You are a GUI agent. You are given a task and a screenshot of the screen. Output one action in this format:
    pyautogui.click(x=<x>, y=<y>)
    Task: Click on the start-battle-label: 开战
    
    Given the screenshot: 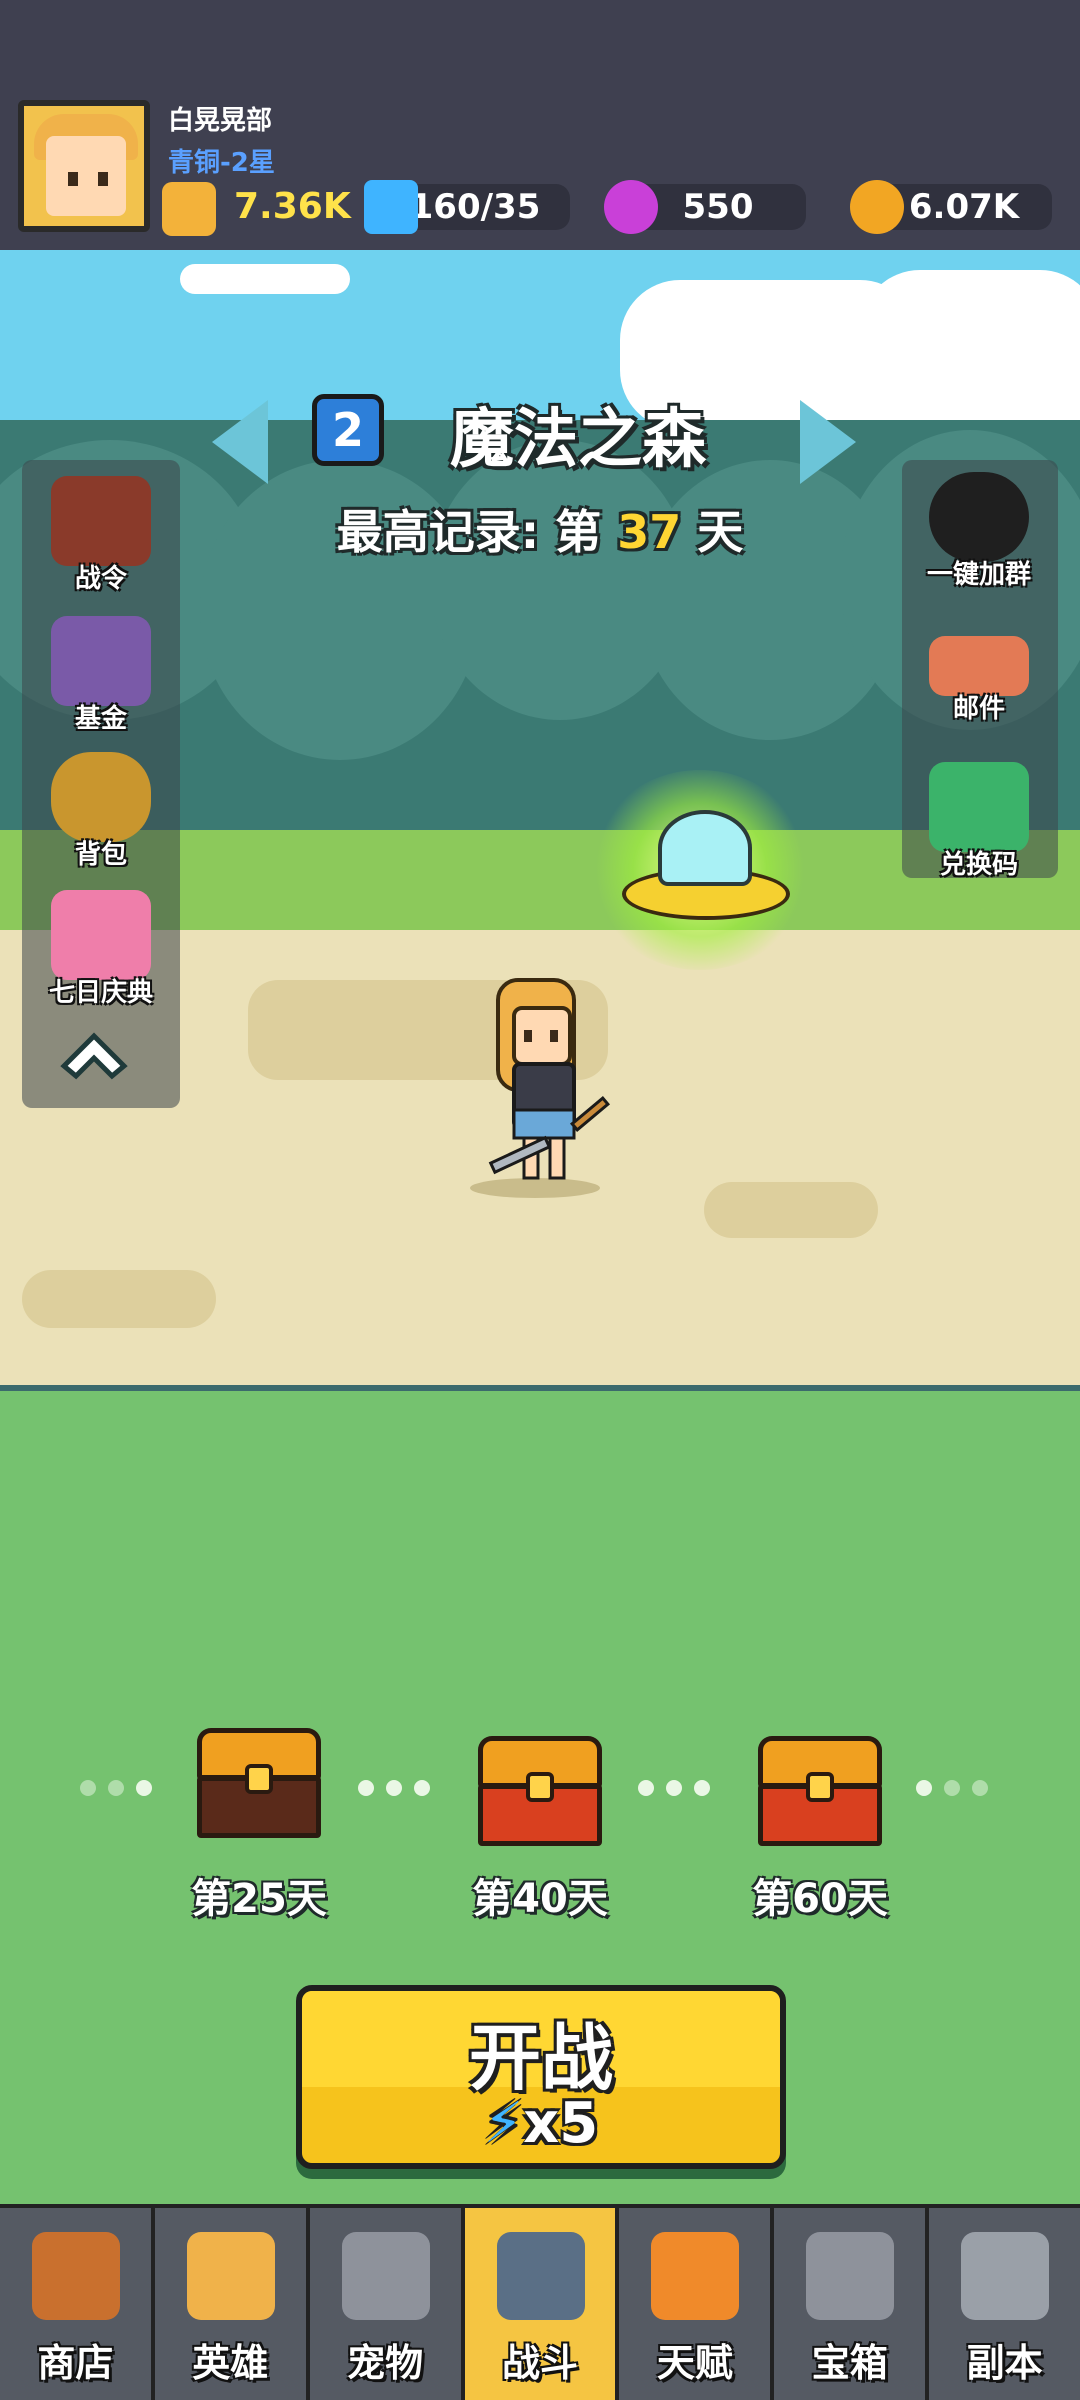 What is the action you would take?
    pyautogui.click(x=540, y=2058)
    